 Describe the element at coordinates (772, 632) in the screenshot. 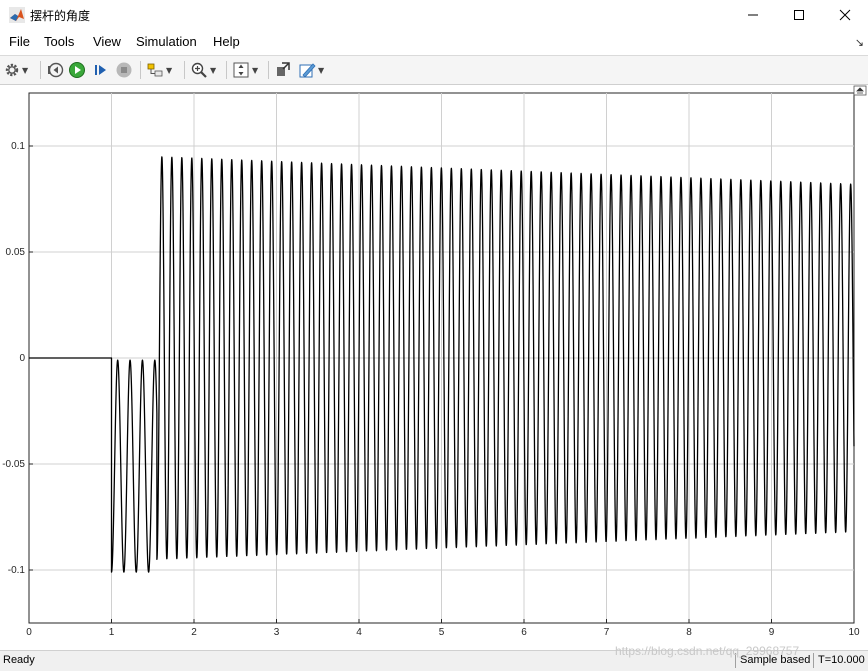

I see `x-tick-label: 9` at that location.